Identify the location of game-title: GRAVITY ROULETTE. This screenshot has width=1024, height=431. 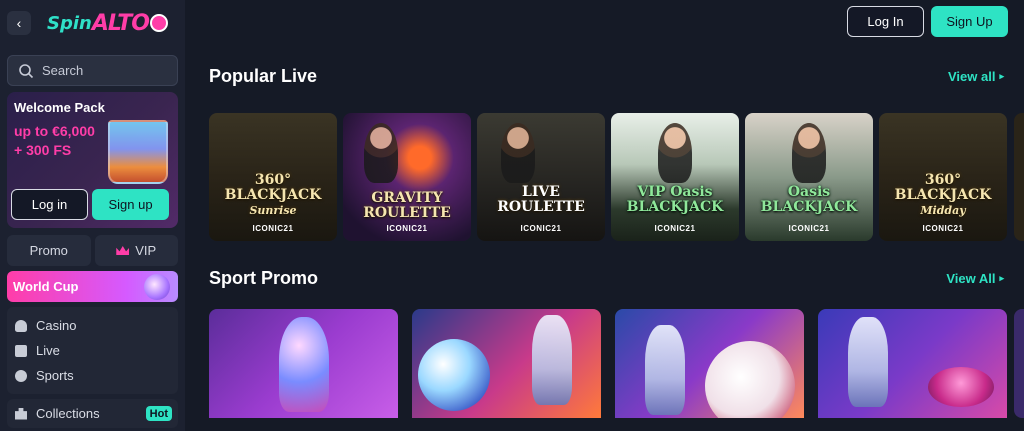
(407, 206).